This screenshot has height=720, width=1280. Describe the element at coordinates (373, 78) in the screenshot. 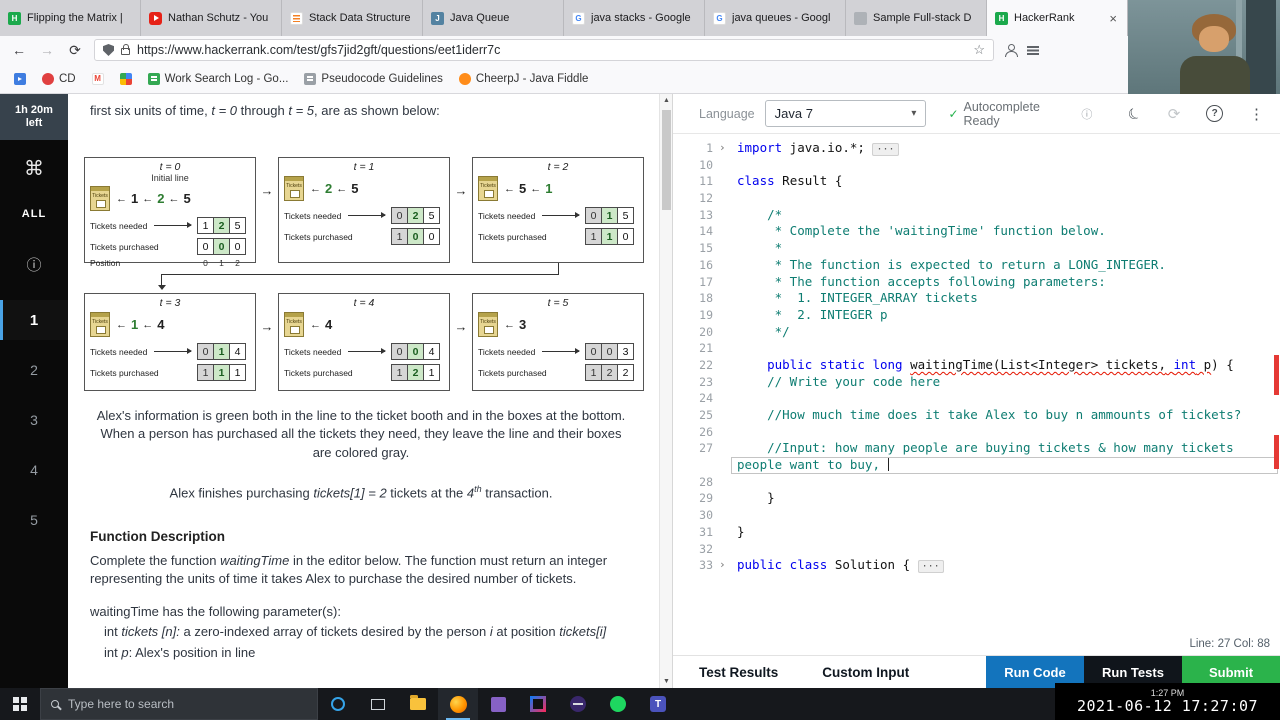

I see `bookmark-item: Pseudocode Guidelines` at that location.